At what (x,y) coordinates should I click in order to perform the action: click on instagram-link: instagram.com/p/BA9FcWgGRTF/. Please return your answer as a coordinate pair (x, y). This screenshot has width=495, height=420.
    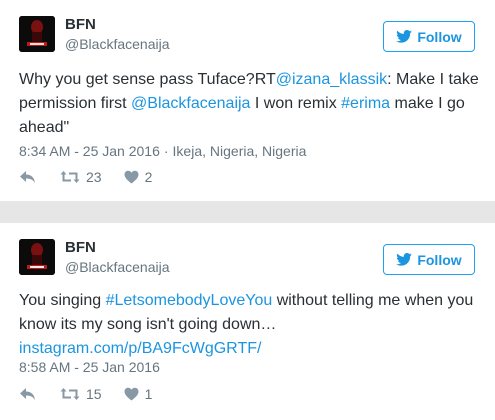
    Looking at the image, I should click on (140, 348).